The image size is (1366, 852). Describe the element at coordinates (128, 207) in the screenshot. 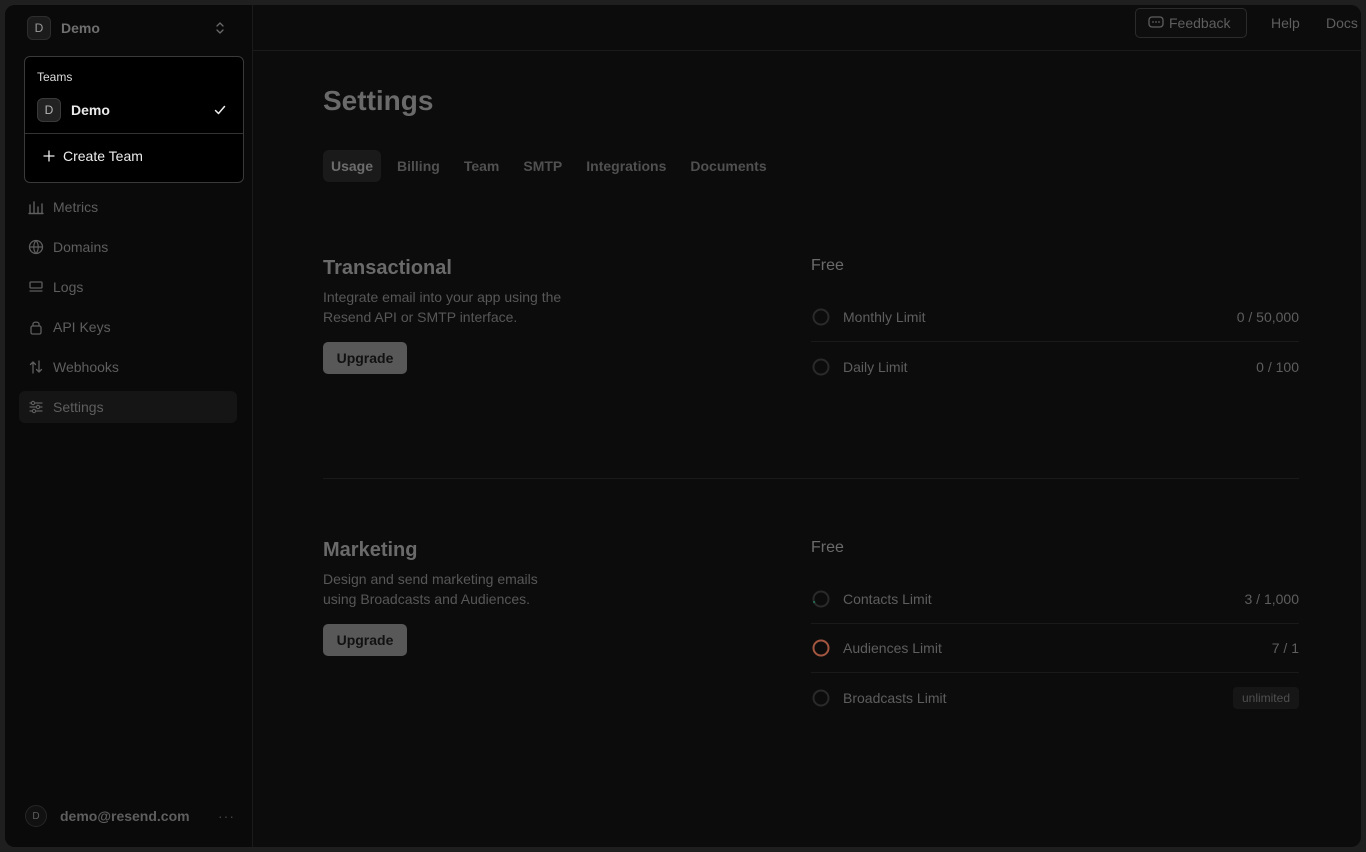

I see `sidebar-item-metrics: Metrics` at that location.